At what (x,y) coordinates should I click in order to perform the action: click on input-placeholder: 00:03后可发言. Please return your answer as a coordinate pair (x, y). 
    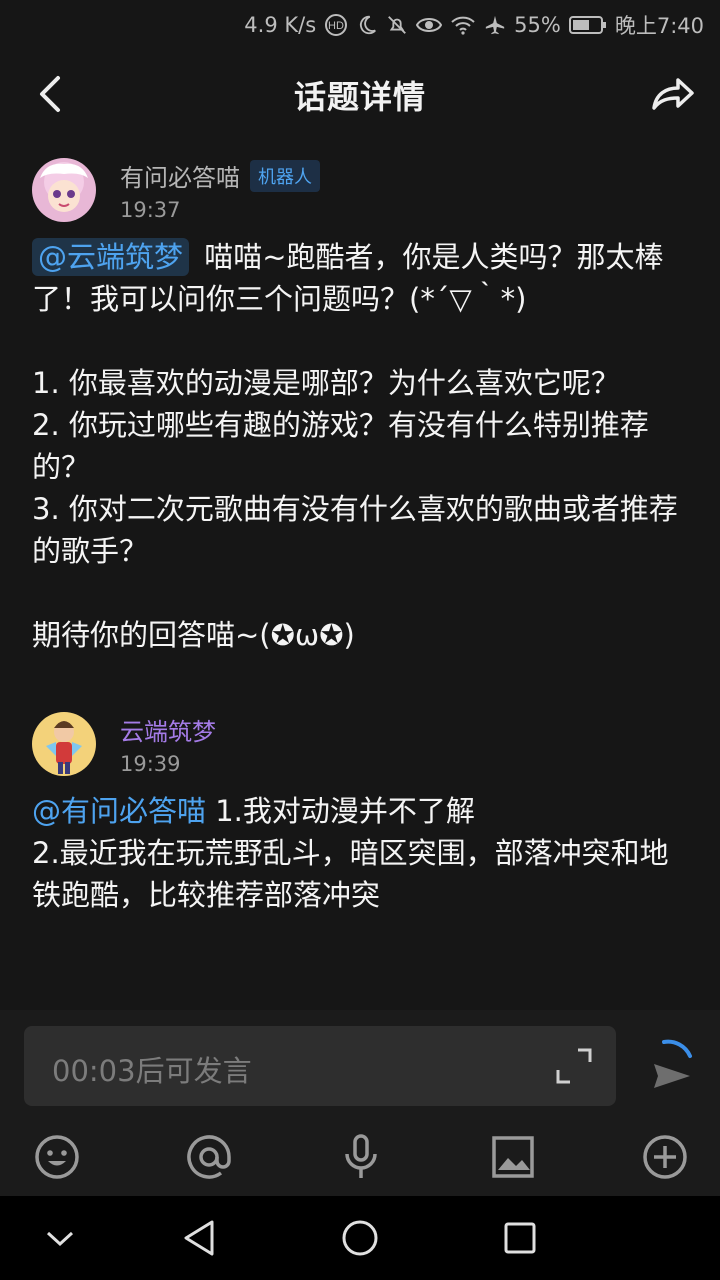
    Looking at the image, I should click on (152, 1071).